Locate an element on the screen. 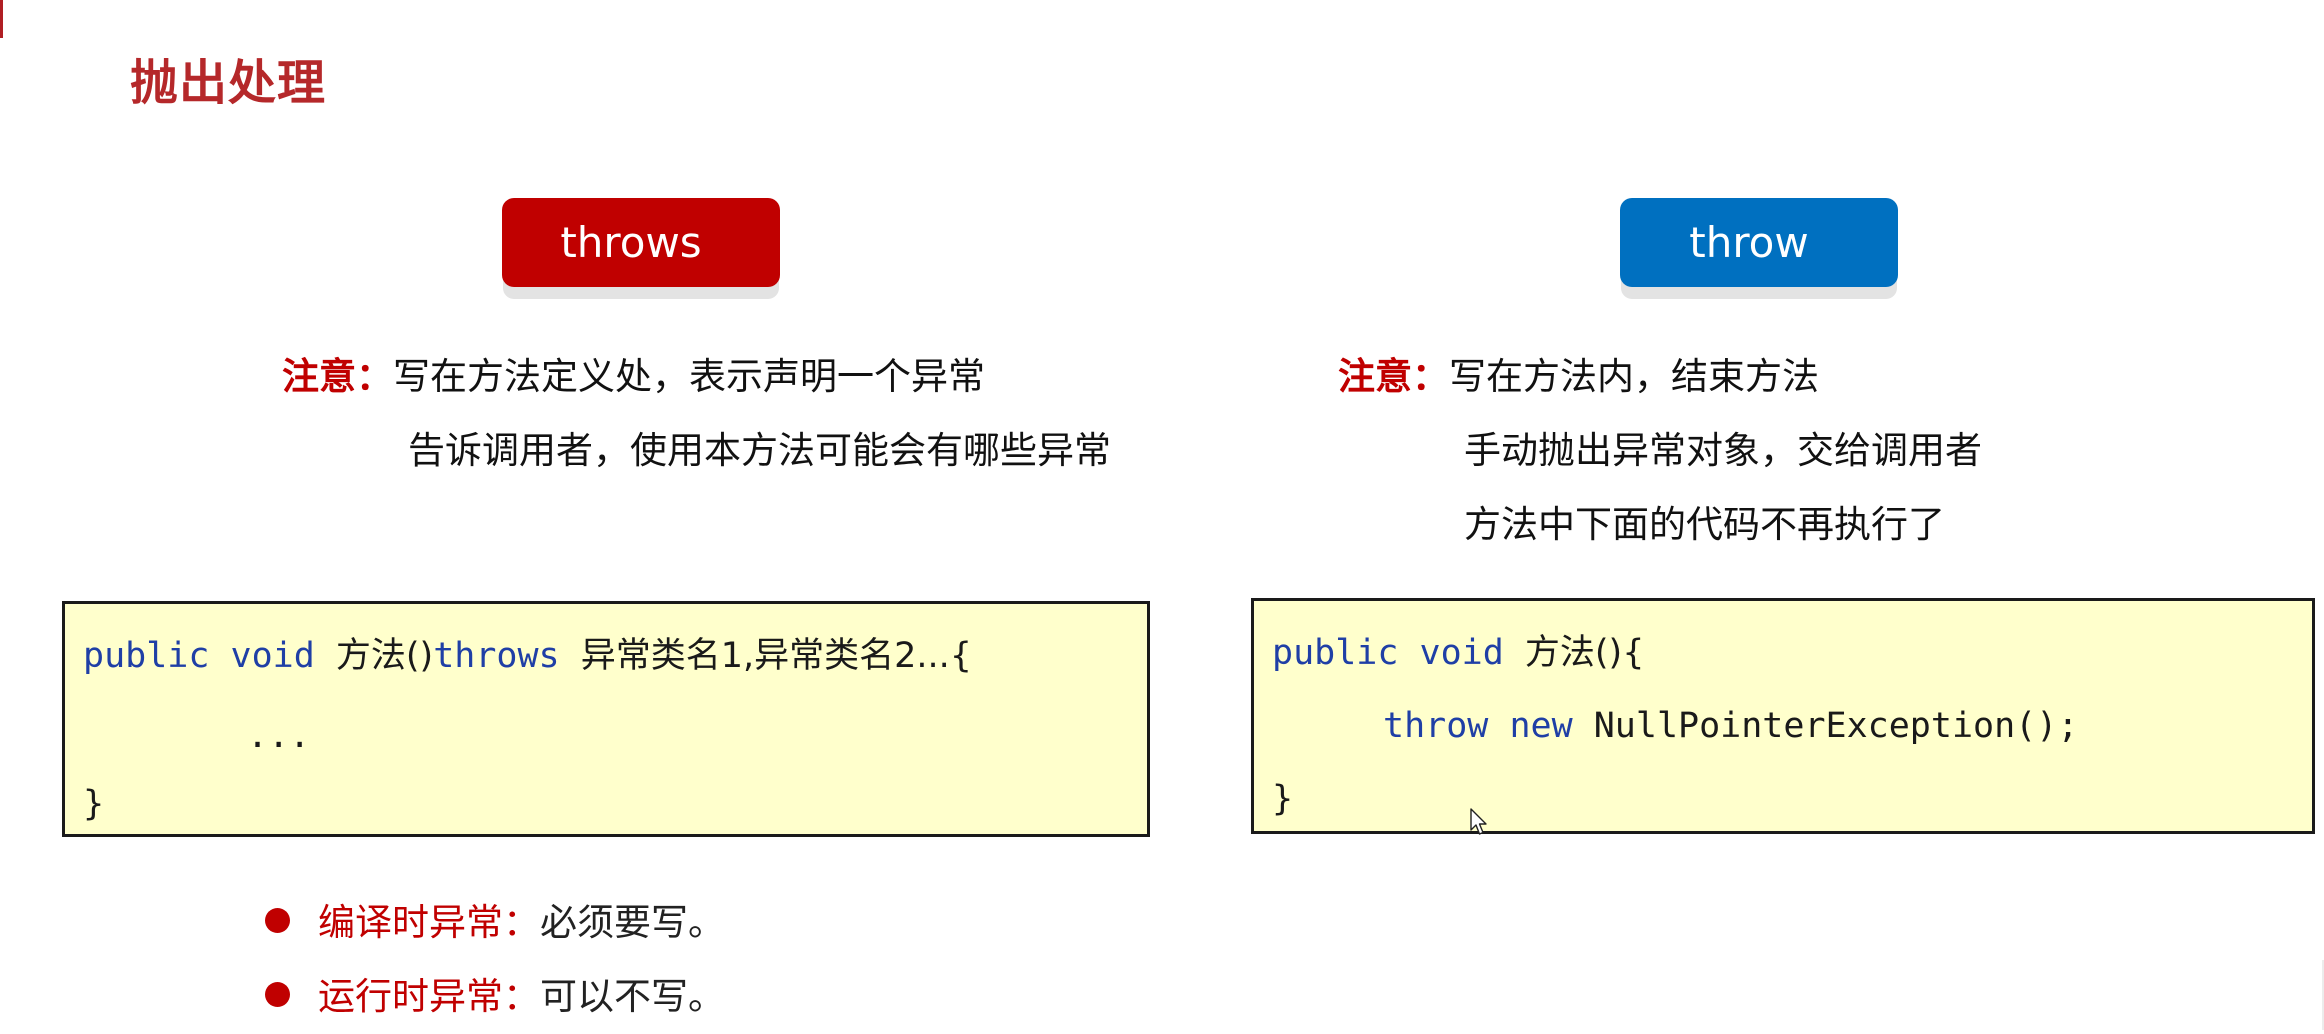  corner-accent-bar is located at coordinates (1, 19).